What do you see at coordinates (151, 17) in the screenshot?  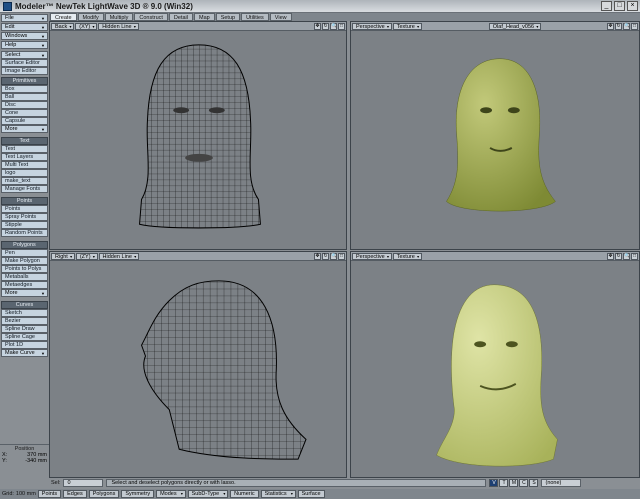 I see `tab-construct: Construct` at bounding box center [151, 17].